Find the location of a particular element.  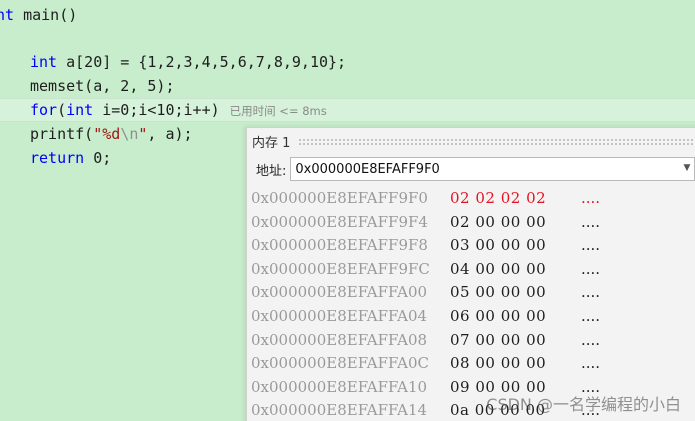

code-text: ( is located at coordinates (62, 110).